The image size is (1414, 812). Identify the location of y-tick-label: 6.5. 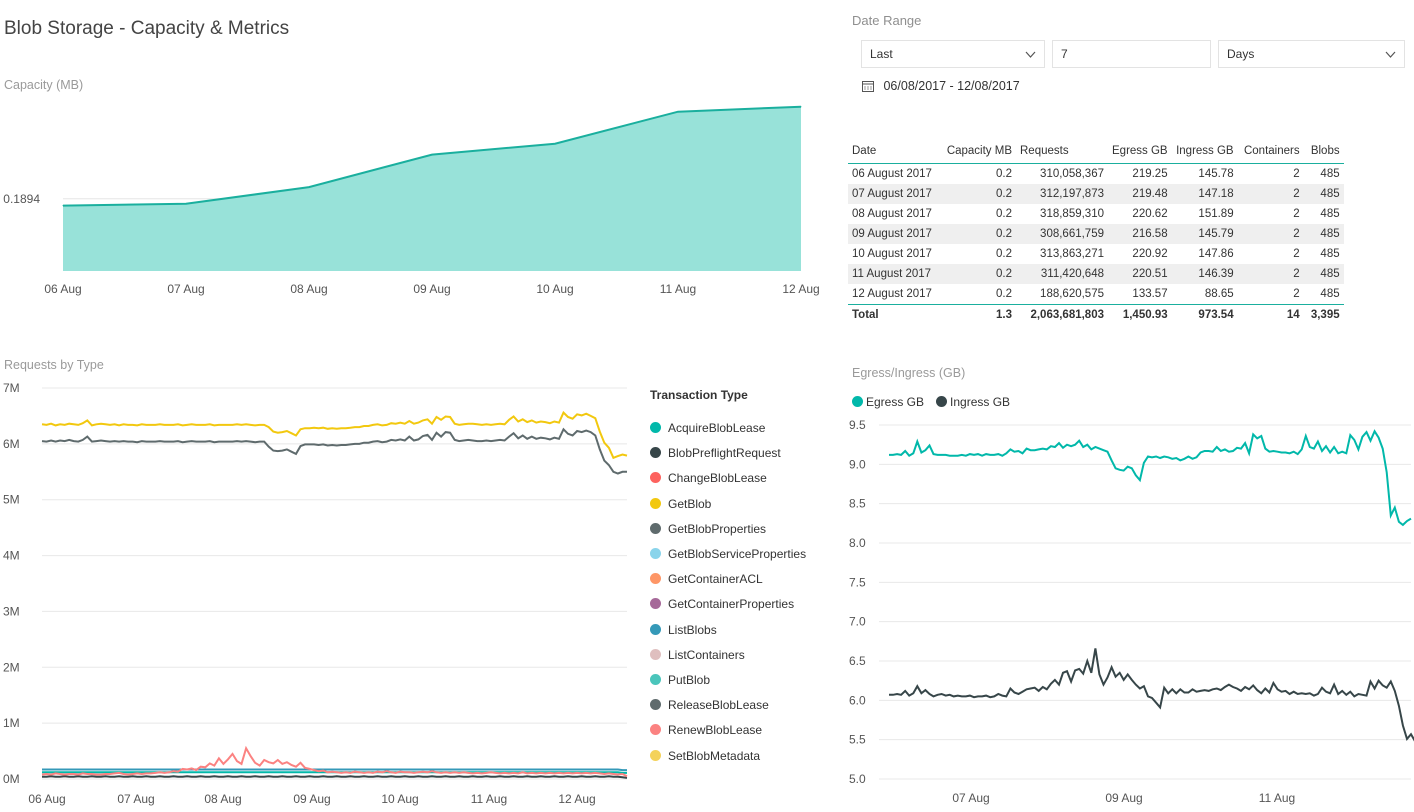
(857, 661).